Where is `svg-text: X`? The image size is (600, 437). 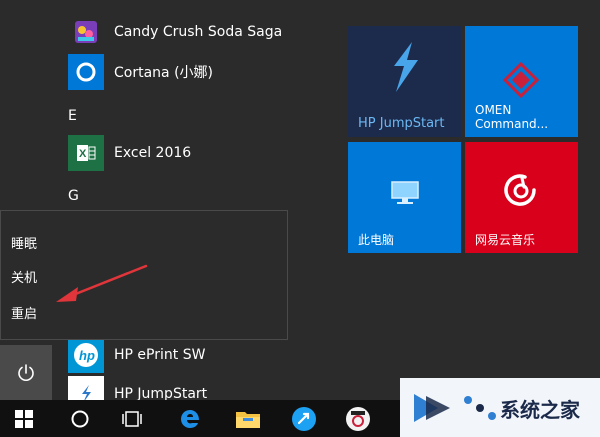
svg-text: X is located at coordinates (83, 154).